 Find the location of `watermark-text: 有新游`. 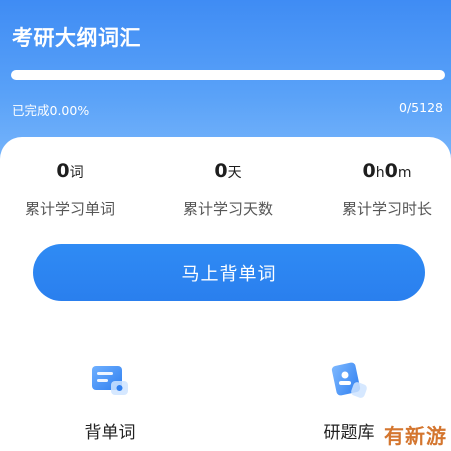

watermark-text: 有新游 is located at coordinates (415, 436).